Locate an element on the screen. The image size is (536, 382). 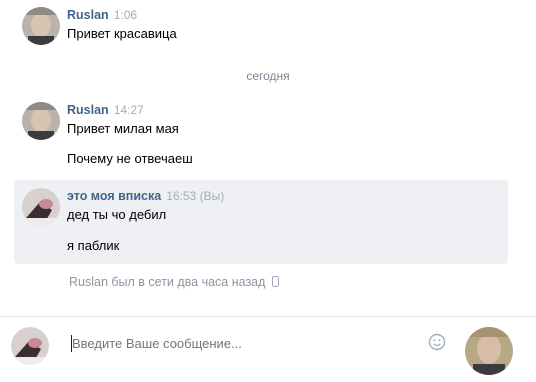
message-header: это моя вписка 16:53 (Вы) is located at coordinates (145, 196).